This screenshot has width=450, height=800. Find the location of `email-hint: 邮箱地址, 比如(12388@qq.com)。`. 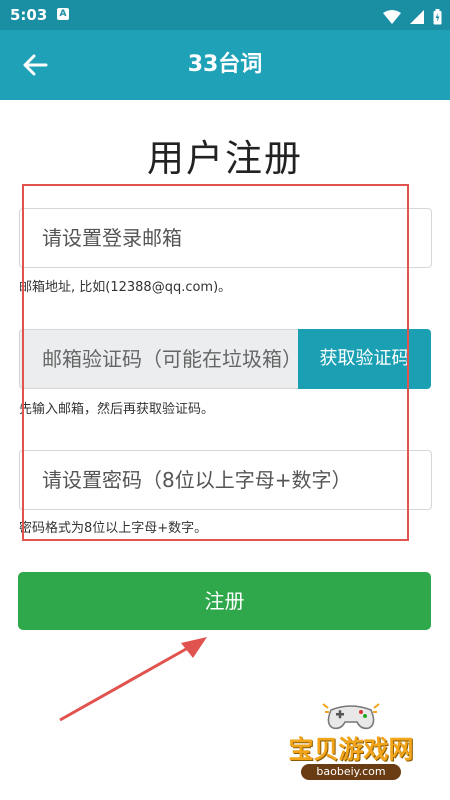

email-hint: 邮箱地址, 比如(12388@qq.com)。 is located at coordinates (125, 287).